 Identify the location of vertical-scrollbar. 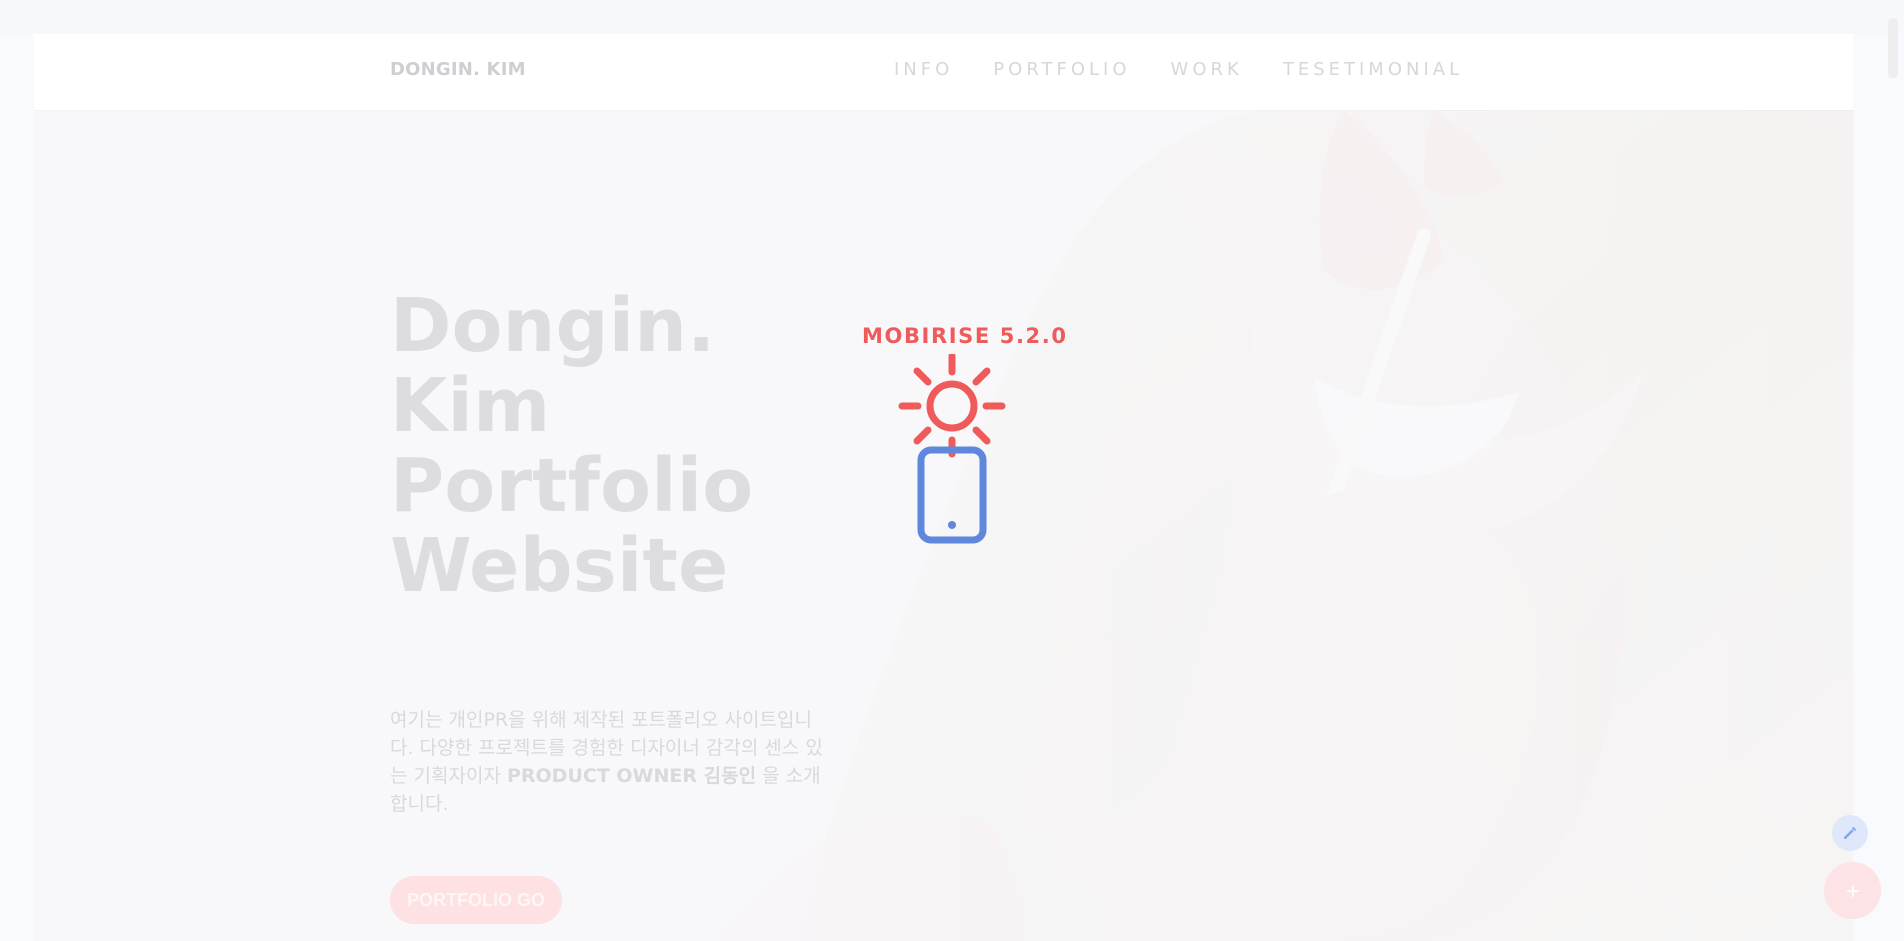
(1893, 48).